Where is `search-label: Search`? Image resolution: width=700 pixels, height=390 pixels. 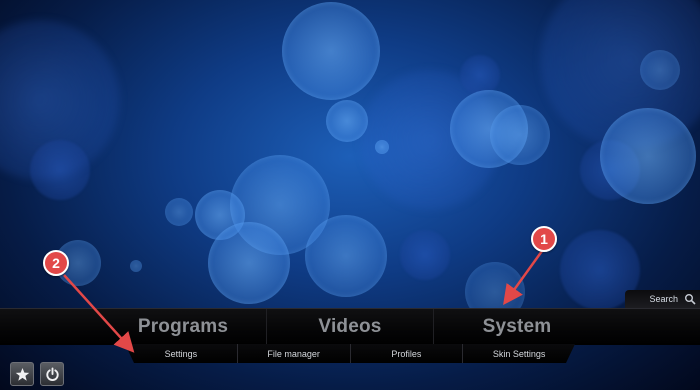
search-label: Search is located at coordinates (663, 299).